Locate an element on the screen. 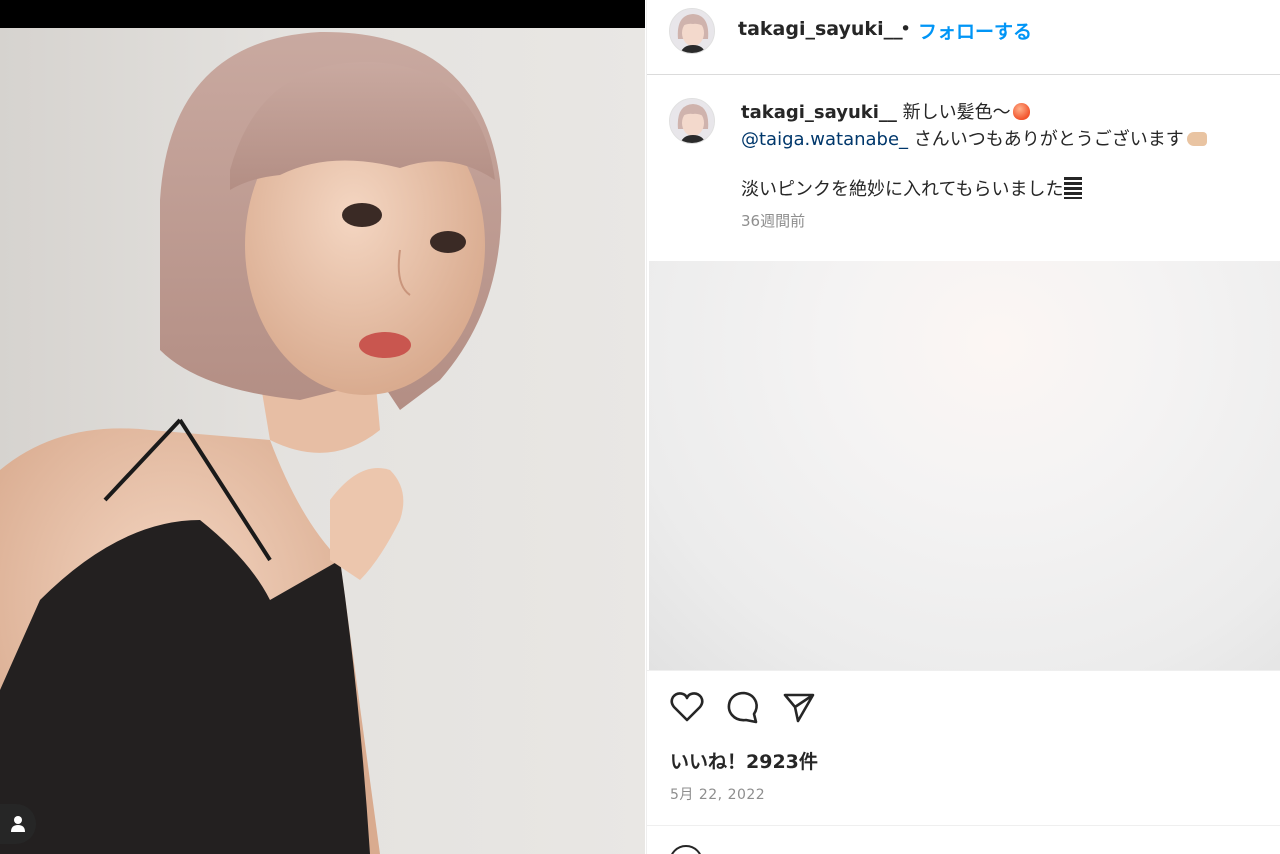 The height and width of the screenshot is (854, 1280). caption-line-3: 淡いピンクを絶妙に入れてもらいました is located at coordinates (911, 188).